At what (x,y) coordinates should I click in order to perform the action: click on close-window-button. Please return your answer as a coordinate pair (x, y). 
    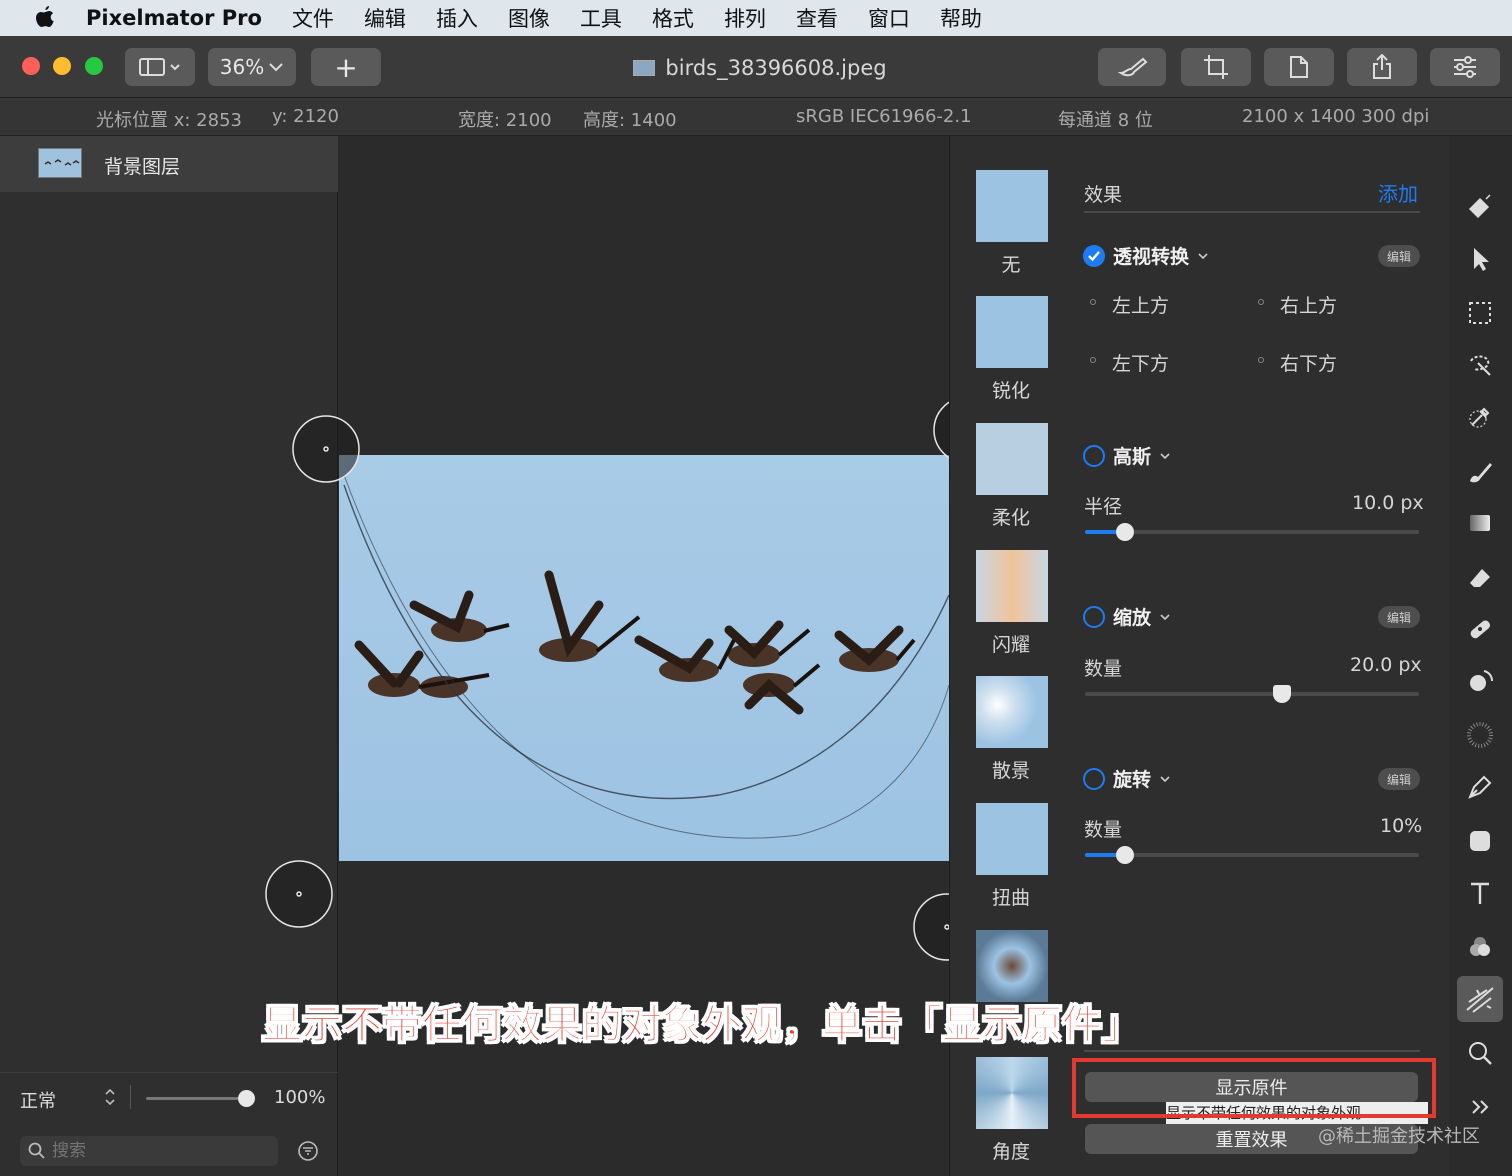
    Looking at the image, I should click on (31, 66).